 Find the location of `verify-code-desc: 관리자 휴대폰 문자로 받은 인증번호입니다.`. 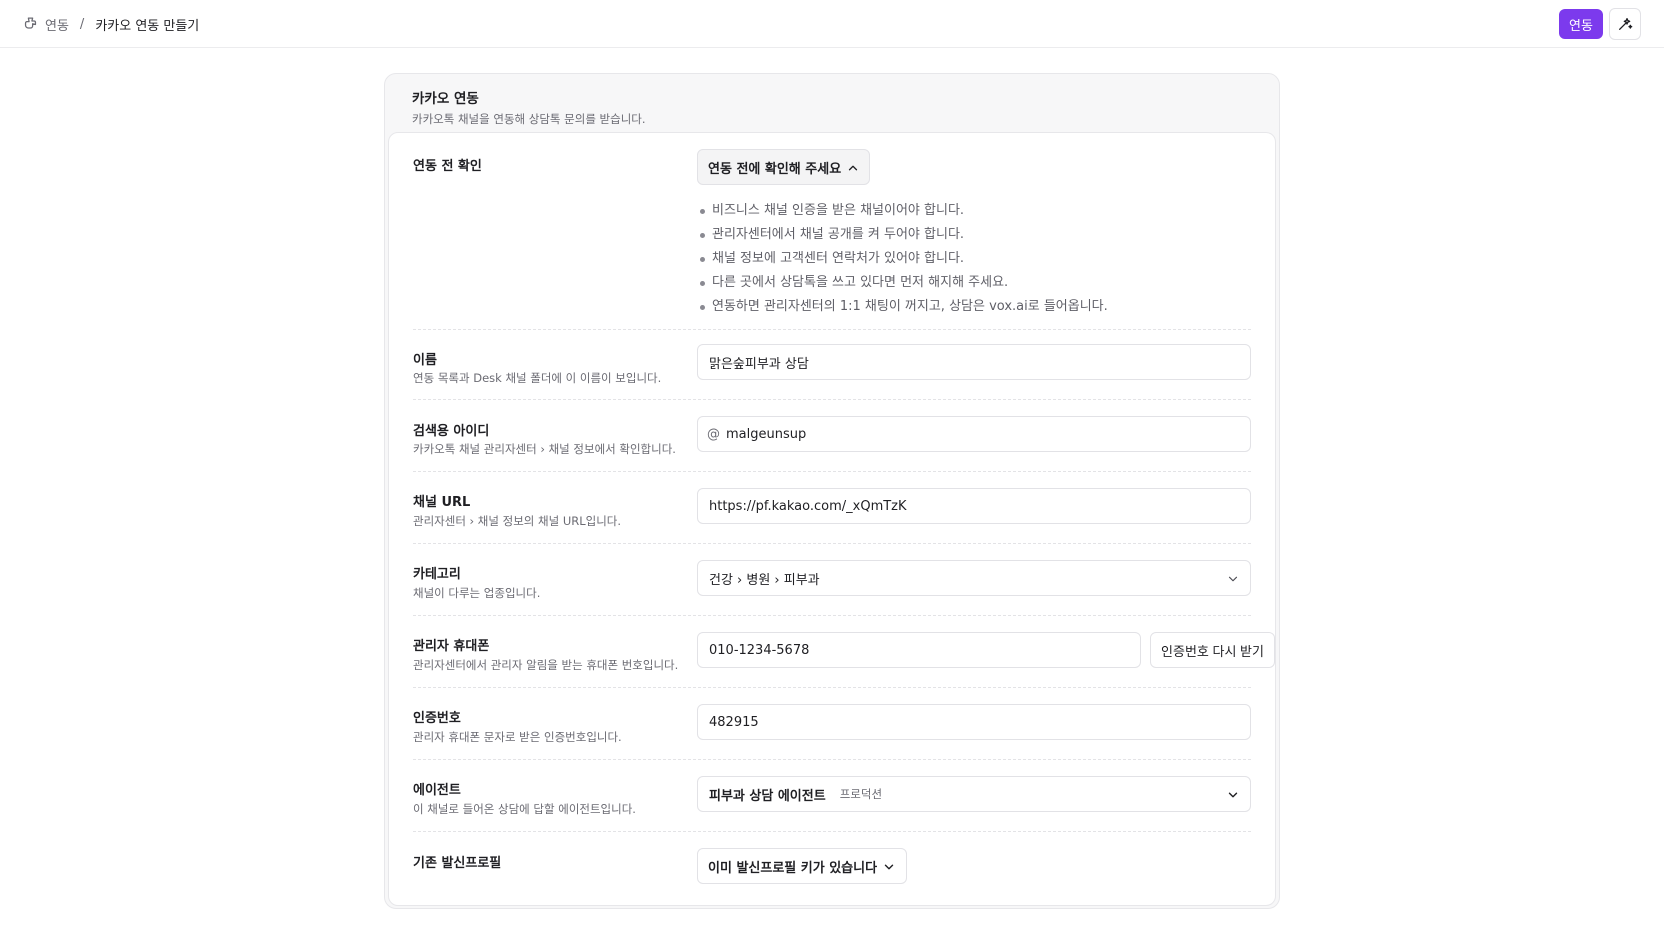

verify-code-desc: 관리자 휴대폰 문자로 받은 인증번호입니다. is located at coordinates (517, 737).